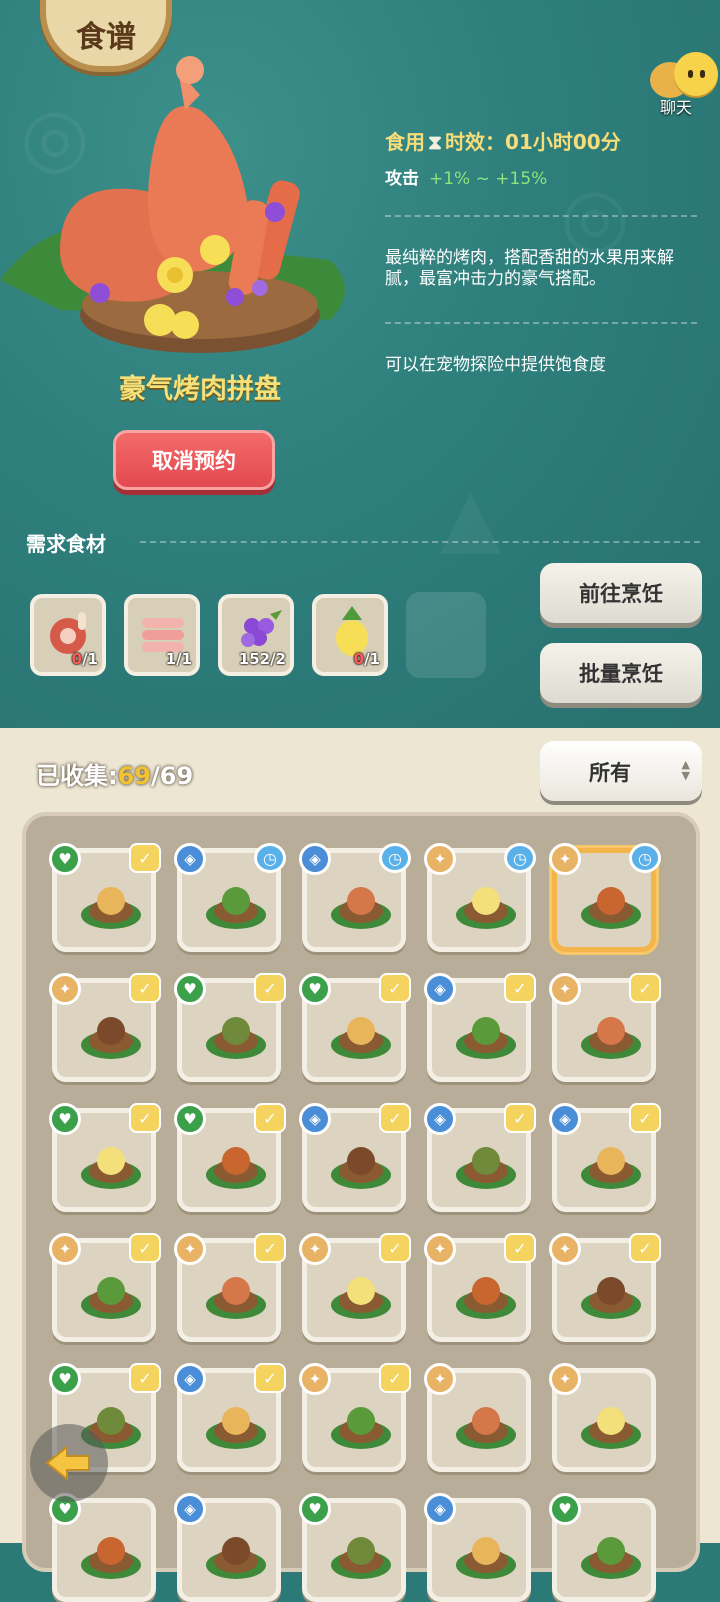 The width and height of the screenshot is (720, 1602). Describe the element at coordinates (178, 659) in the screenshot. I see `ingredient-count: 1/1` at that location.